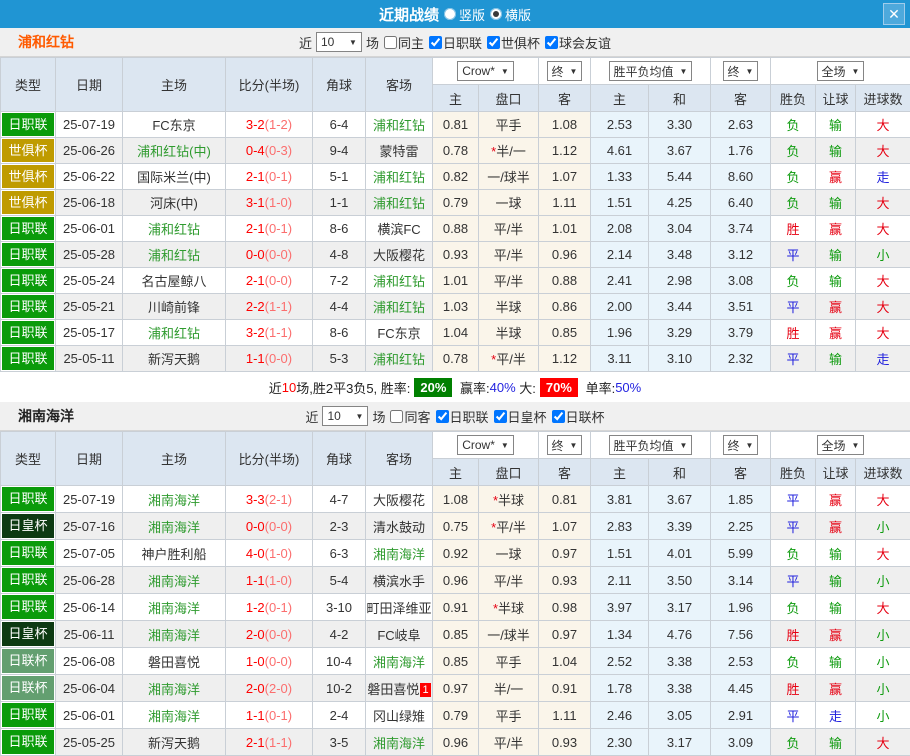  Describe the element at coordinates (89, 526) in the screenshot. I see `match-date: 25-07-16` at that location.